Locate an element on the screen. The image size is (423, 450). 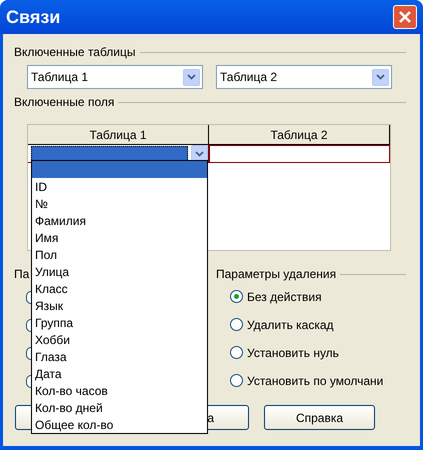
help-button: Справка is located at coordinates (319, 417).